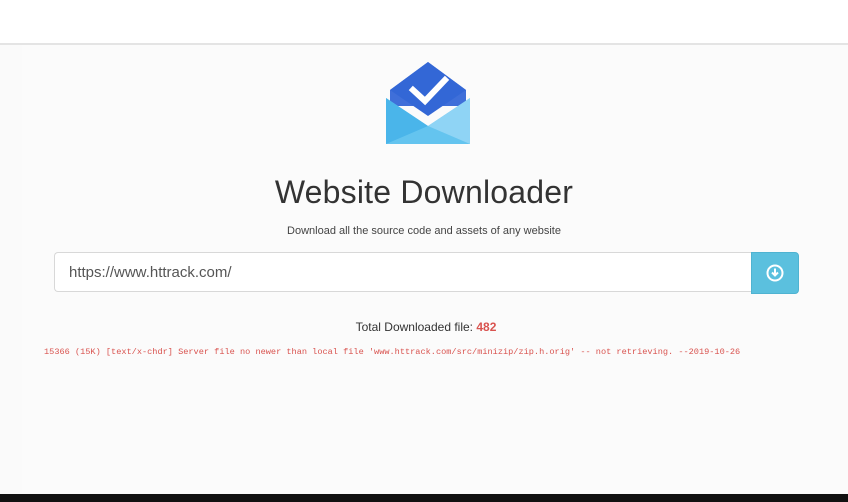  What do you see at coordinates (402, 272) in the screenshot?
I see `url-input` at bounding box center [402, 272].